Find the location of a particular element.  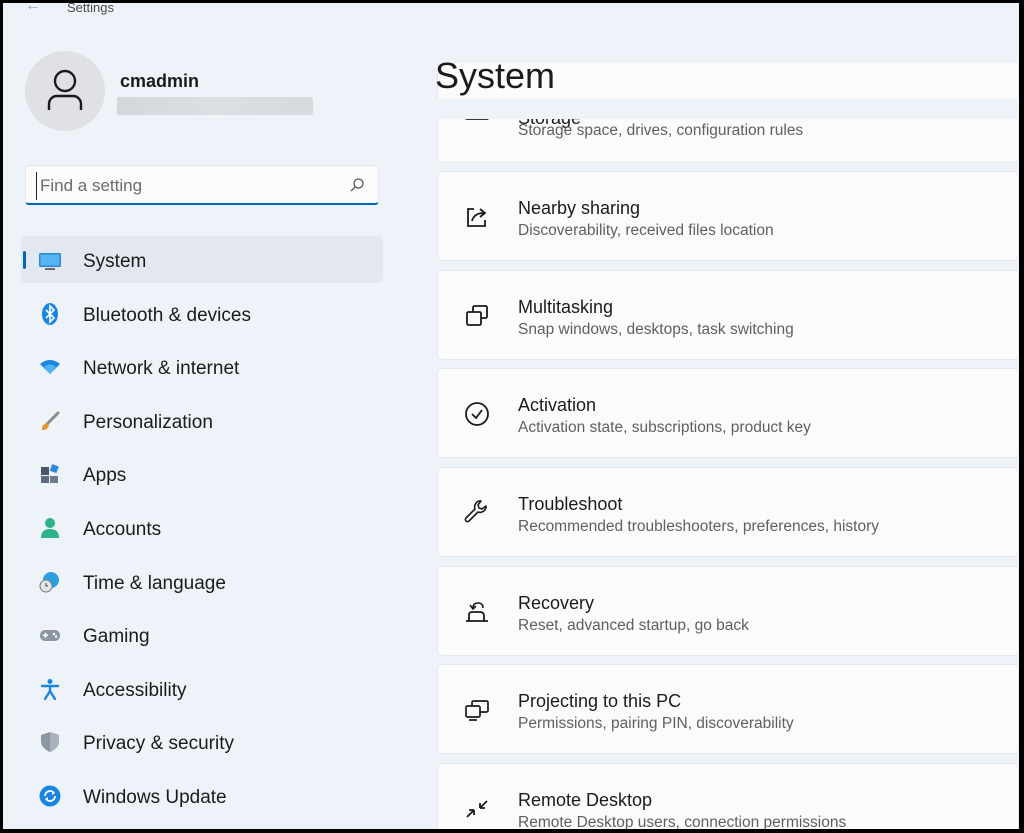

sidebar-item-label: Accounts is located at coordinates (122, 529).